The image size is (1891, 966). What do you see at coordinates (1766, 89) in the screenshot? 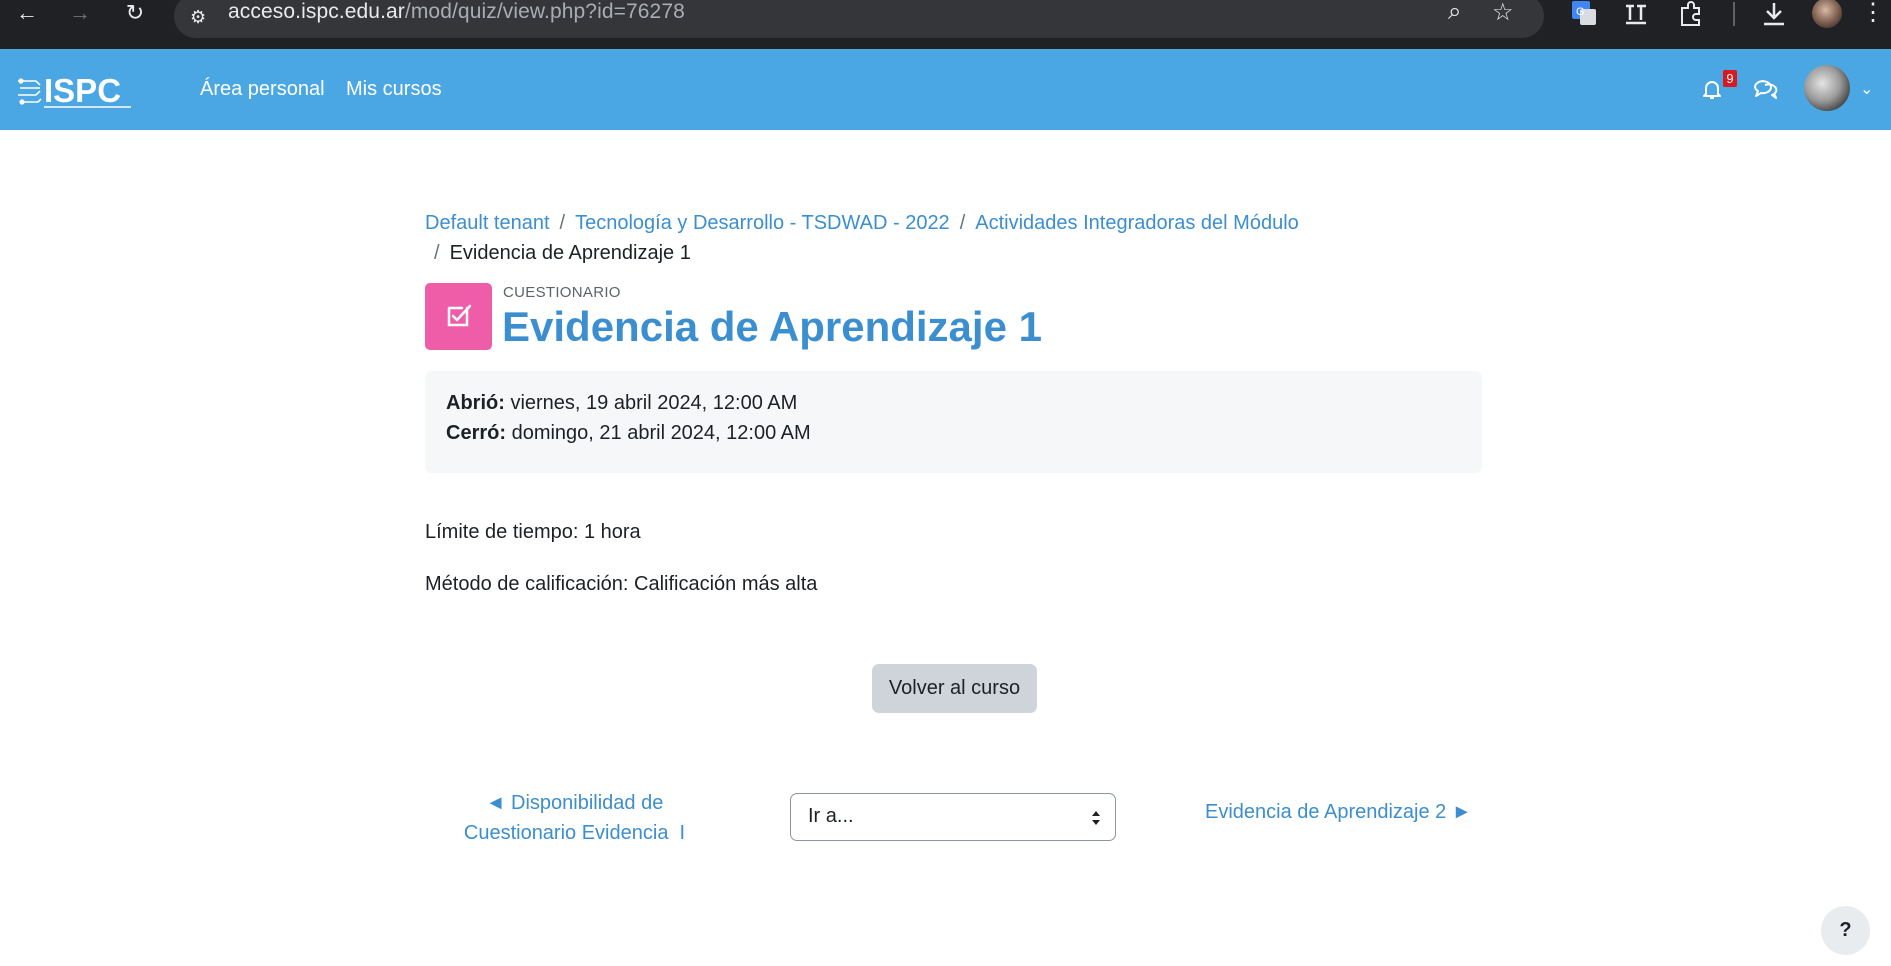
I see `messages-chat-icon` at bounding box center [1766, 89].